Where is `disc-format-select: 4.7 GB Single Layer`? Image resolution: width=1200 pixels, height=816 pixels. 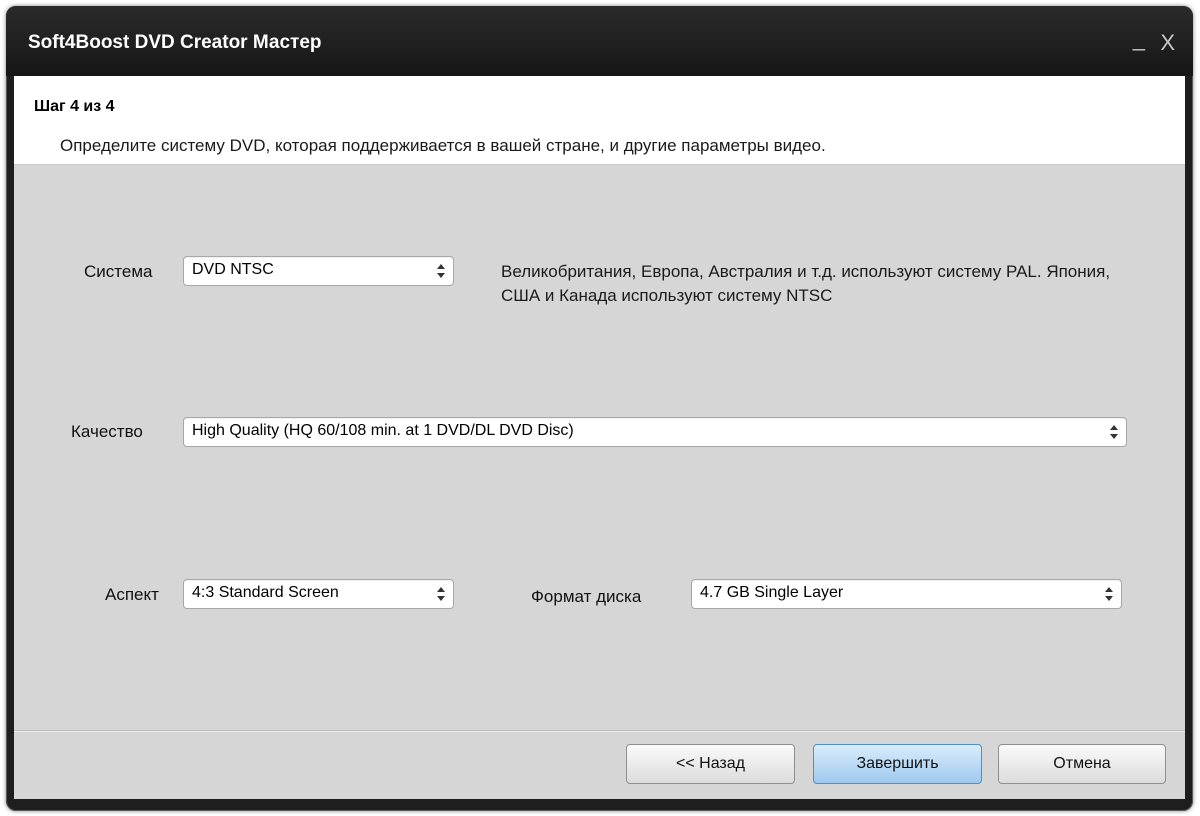
disc-format-select: 4.7 GB Single Layer is located at coordinates (906, 594).